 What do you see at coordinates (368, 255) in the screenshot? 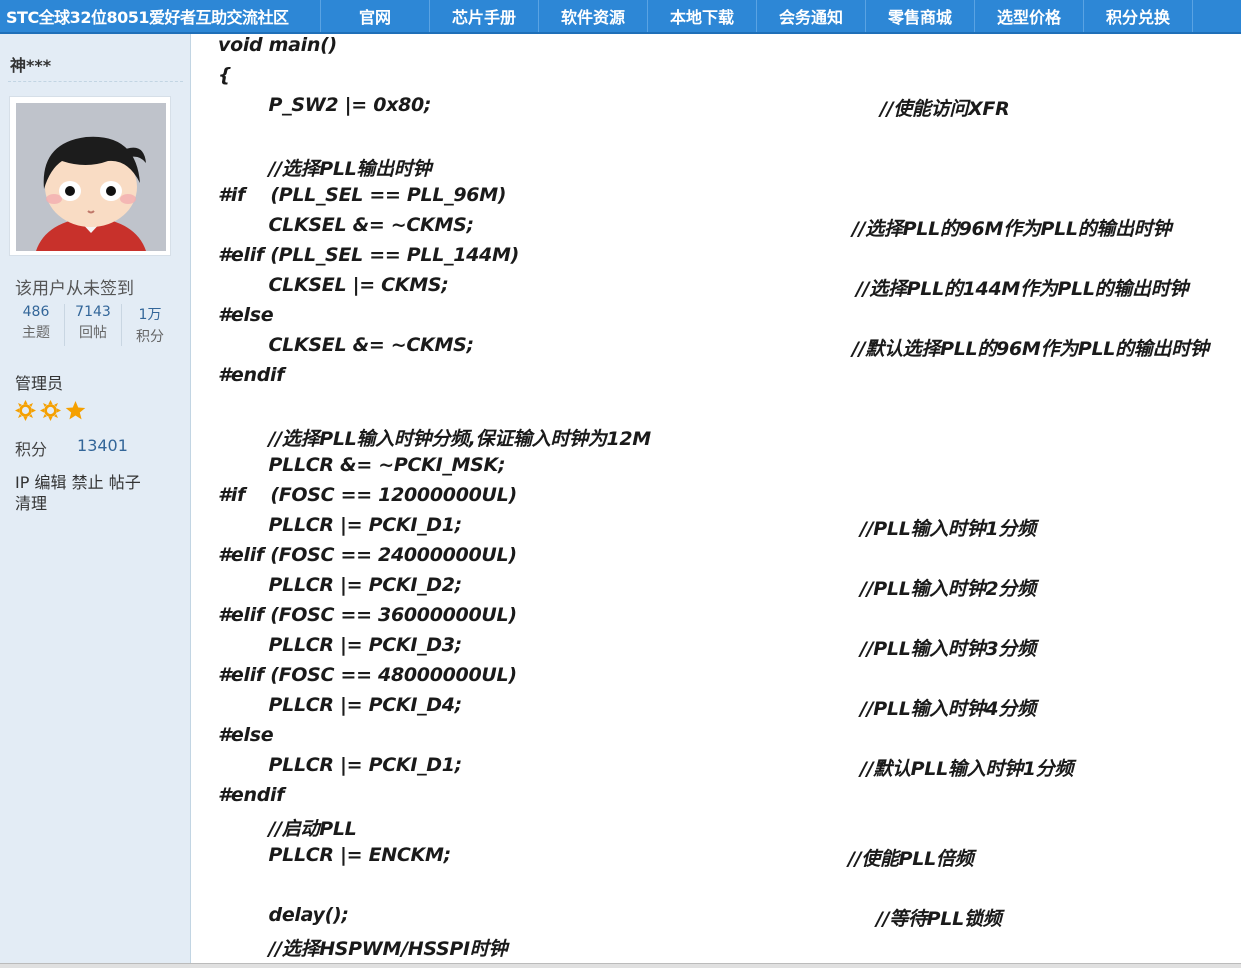
I see `code-line: #elif (PLL_SEL == PLL_144M)` at bounding box center [368, 255].